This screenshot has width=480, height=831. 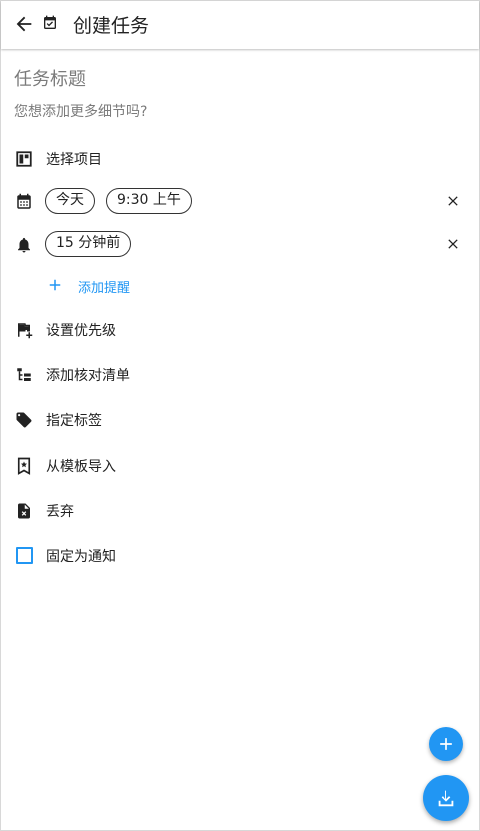 I want to click on template-bookmark-icon, so click(x=24, y=466).